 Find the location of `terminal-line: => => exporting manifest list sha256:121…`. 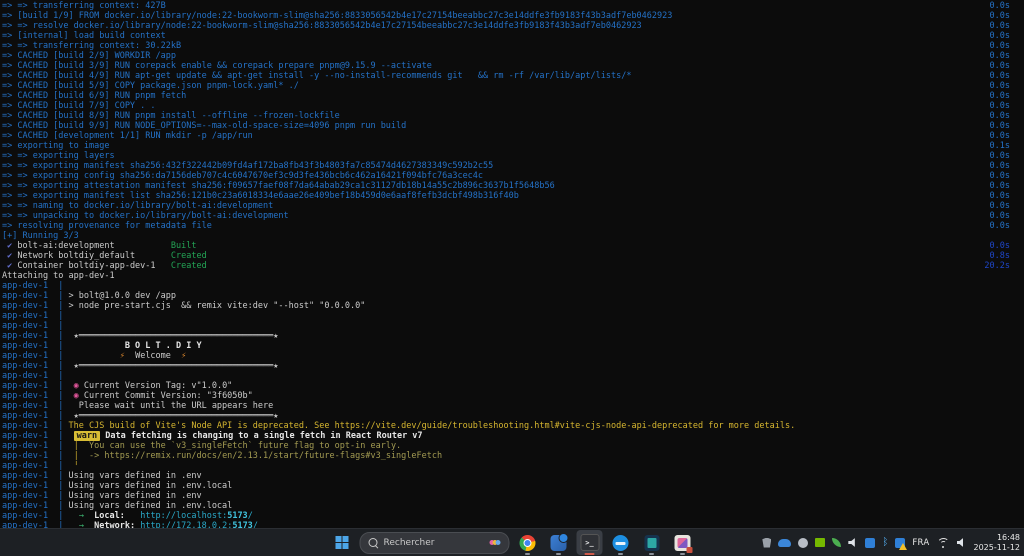

terminal-line: => => exporting manifest list sha256:121… is located at coordinates (506, 196).